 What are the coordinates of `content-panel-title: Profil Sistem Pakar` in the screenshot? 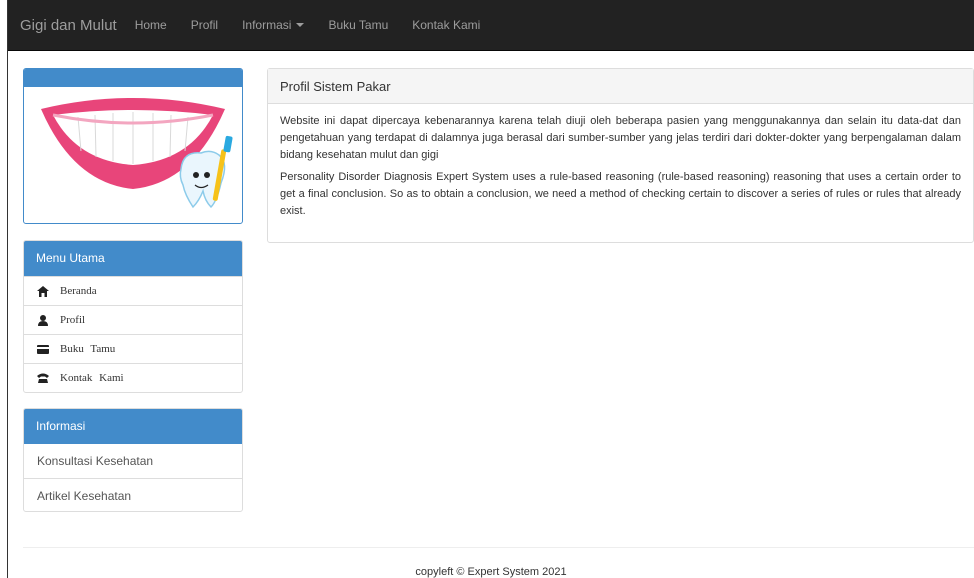 It's located at (620, 86).